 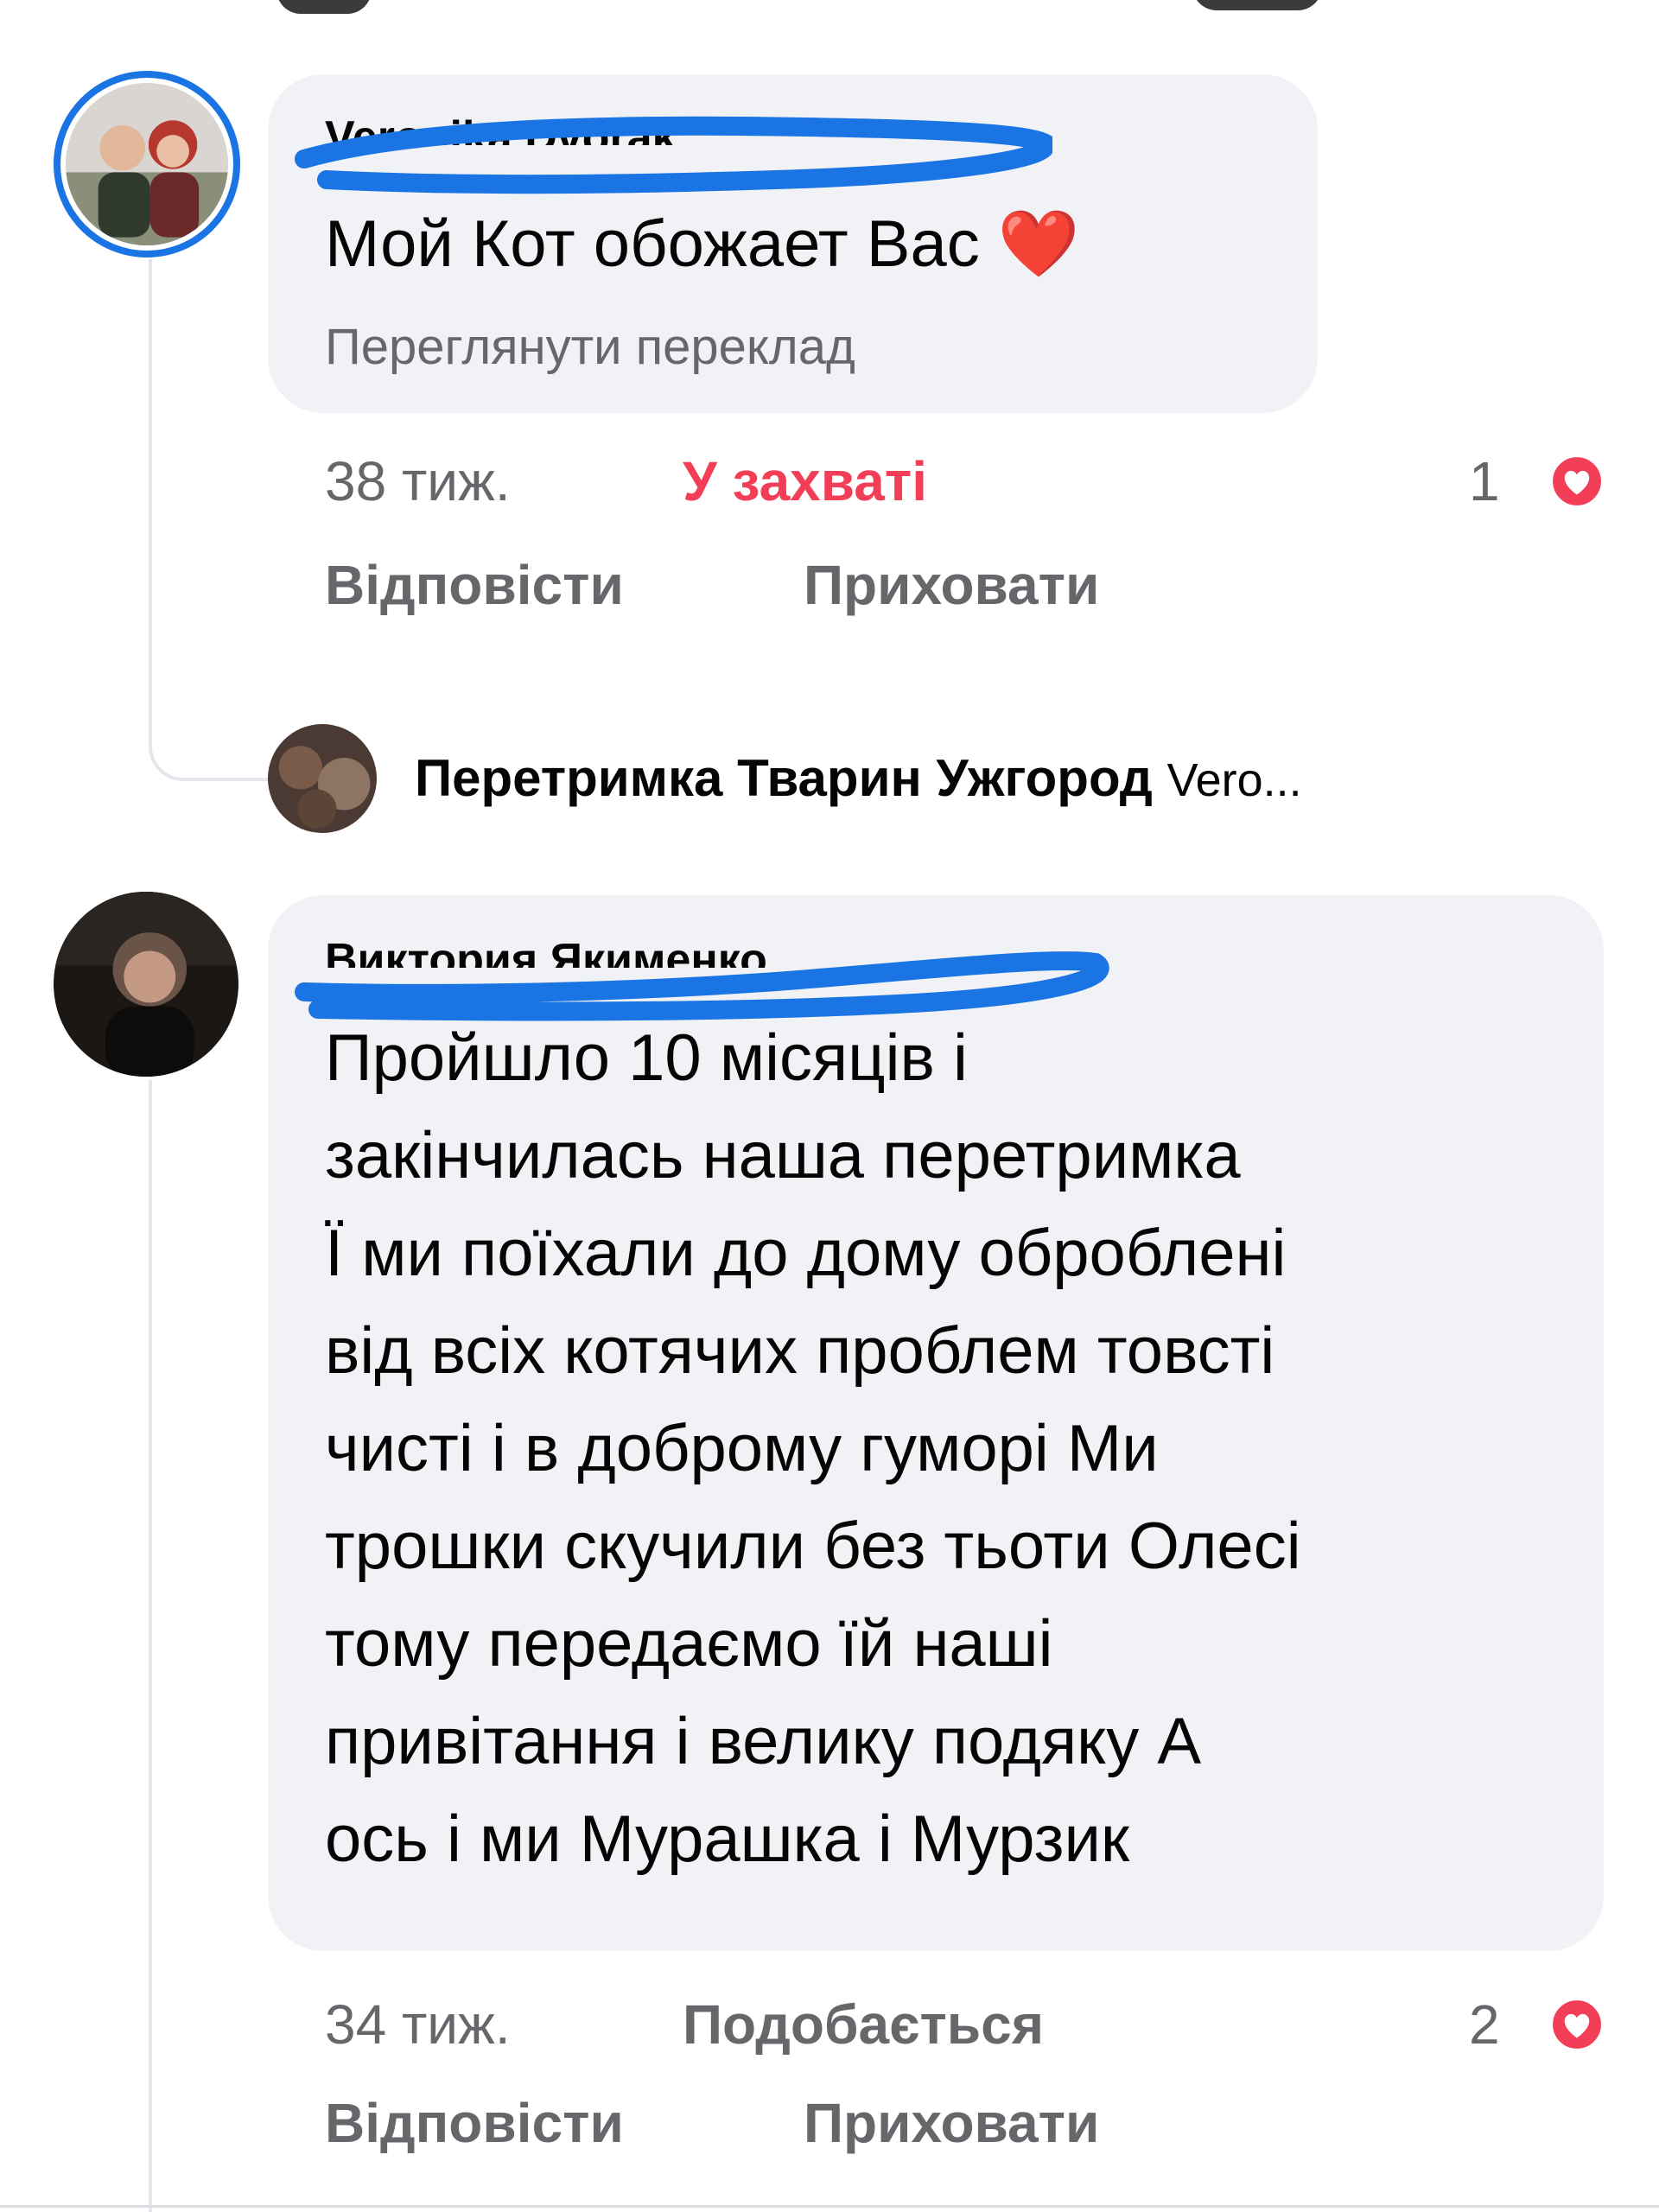 What do you see at coordinates (418, 481) in the screenshot?
I see `comment-timestamp: 38 тиж.` at bounding box center [418, 481].